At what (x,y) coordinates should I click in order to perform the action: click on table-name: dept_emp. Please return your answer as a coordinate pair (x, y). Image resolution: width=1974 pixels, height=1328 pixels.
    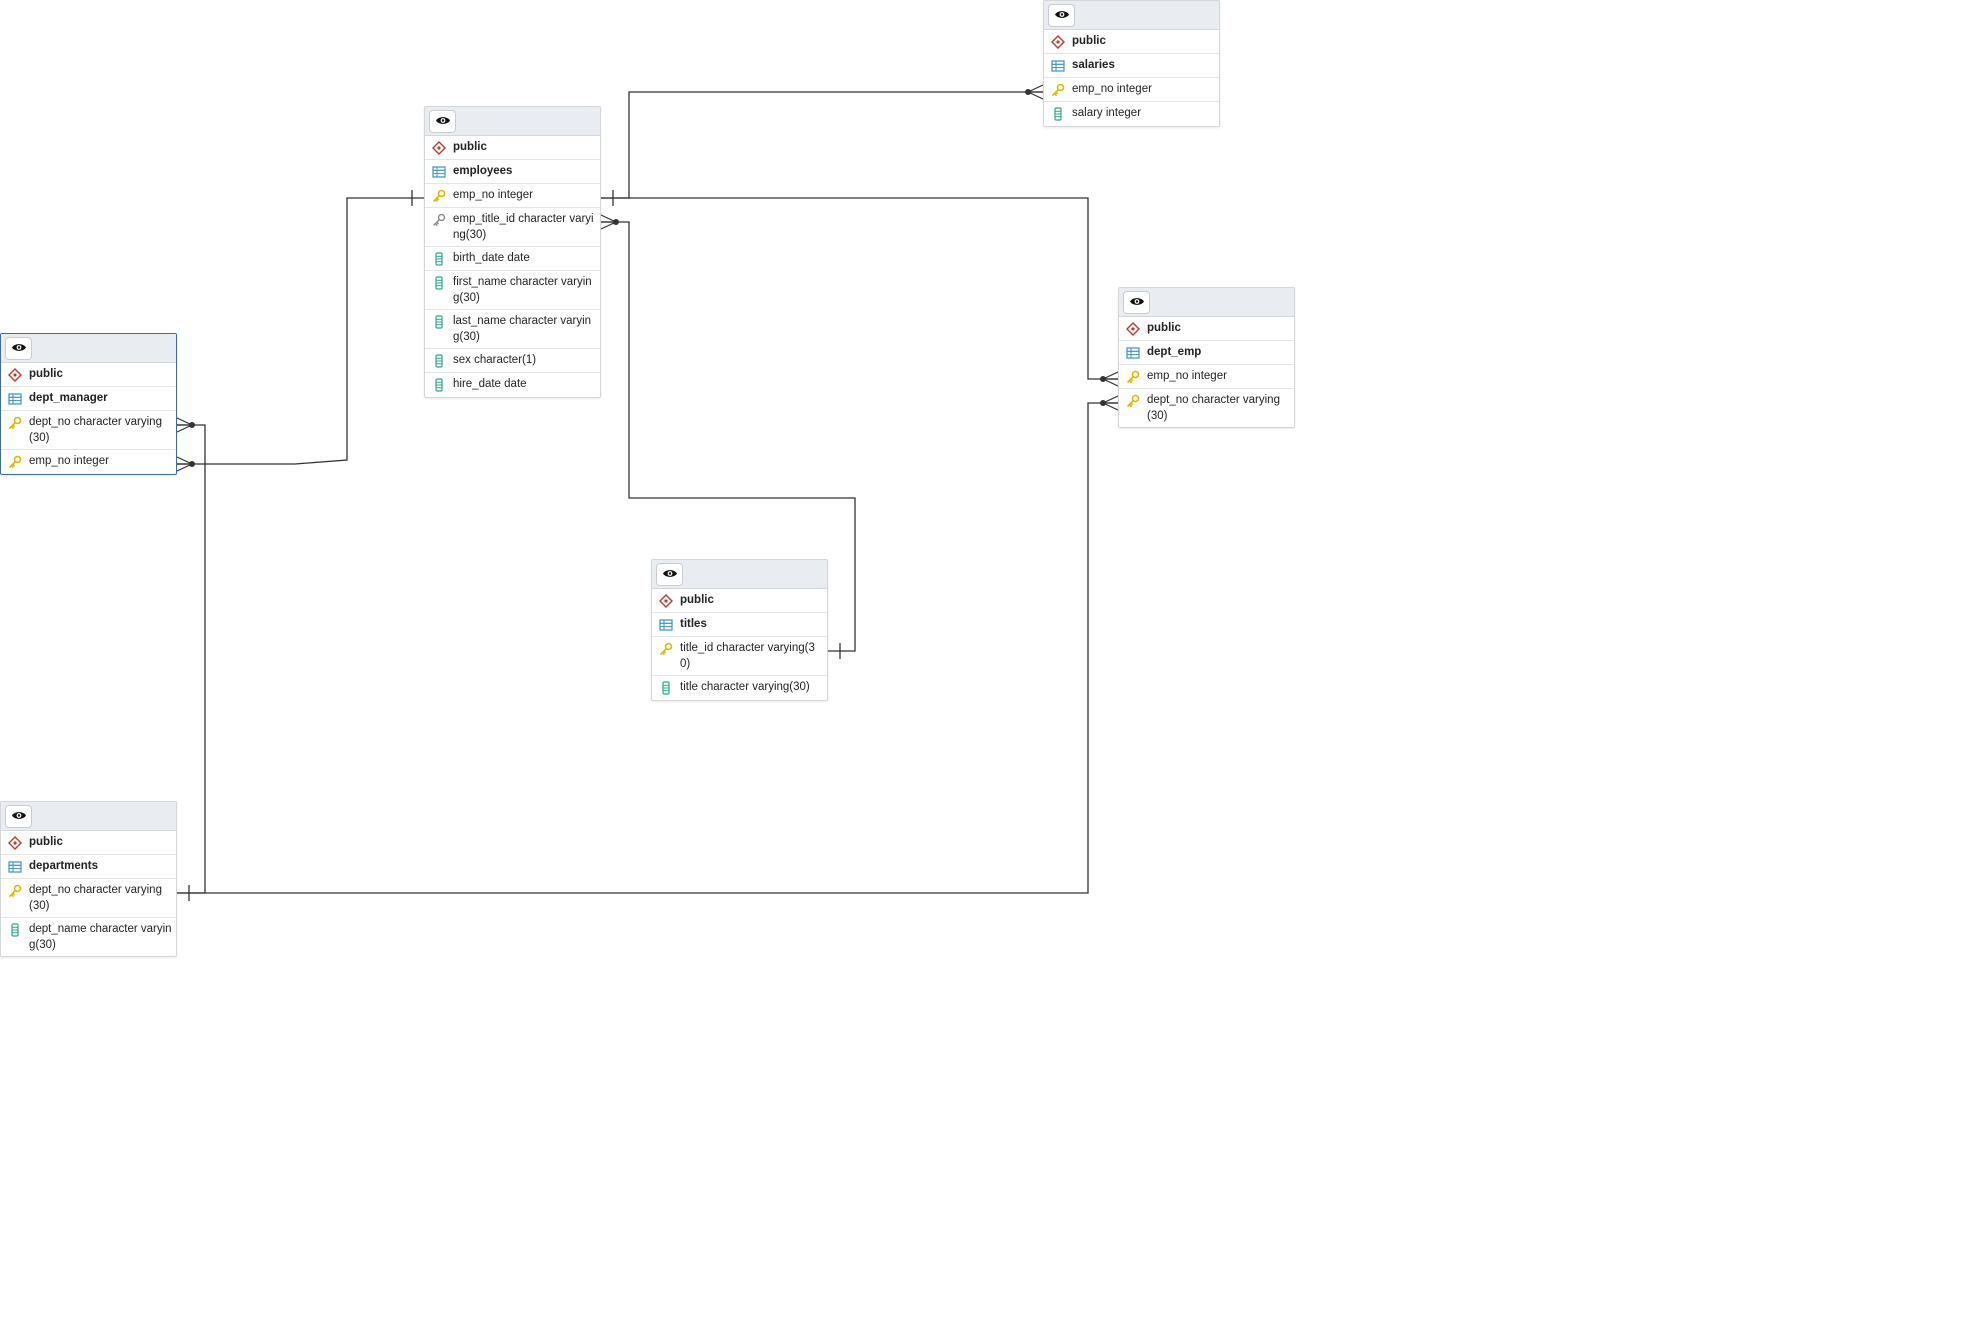
    Looking at the image, I should click on (1174, 352).